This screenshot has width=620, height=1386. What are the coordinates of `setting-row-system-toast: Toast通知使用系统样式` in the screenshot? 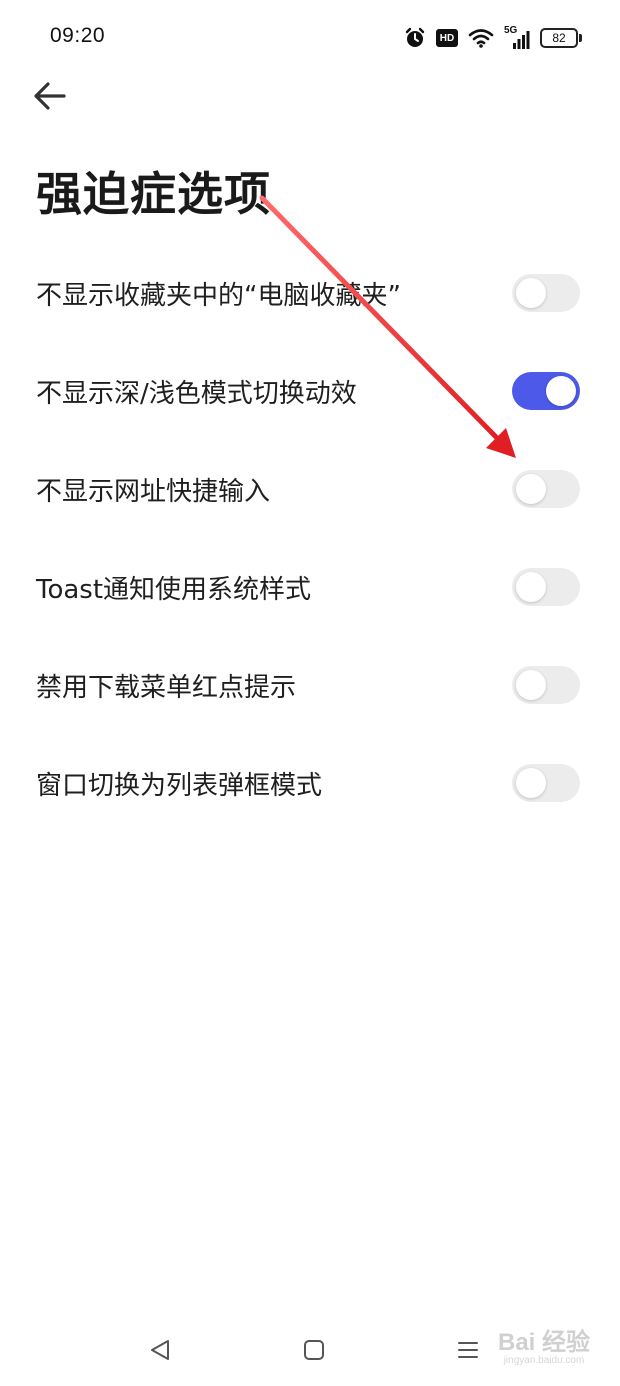 It's located at (310, 587).